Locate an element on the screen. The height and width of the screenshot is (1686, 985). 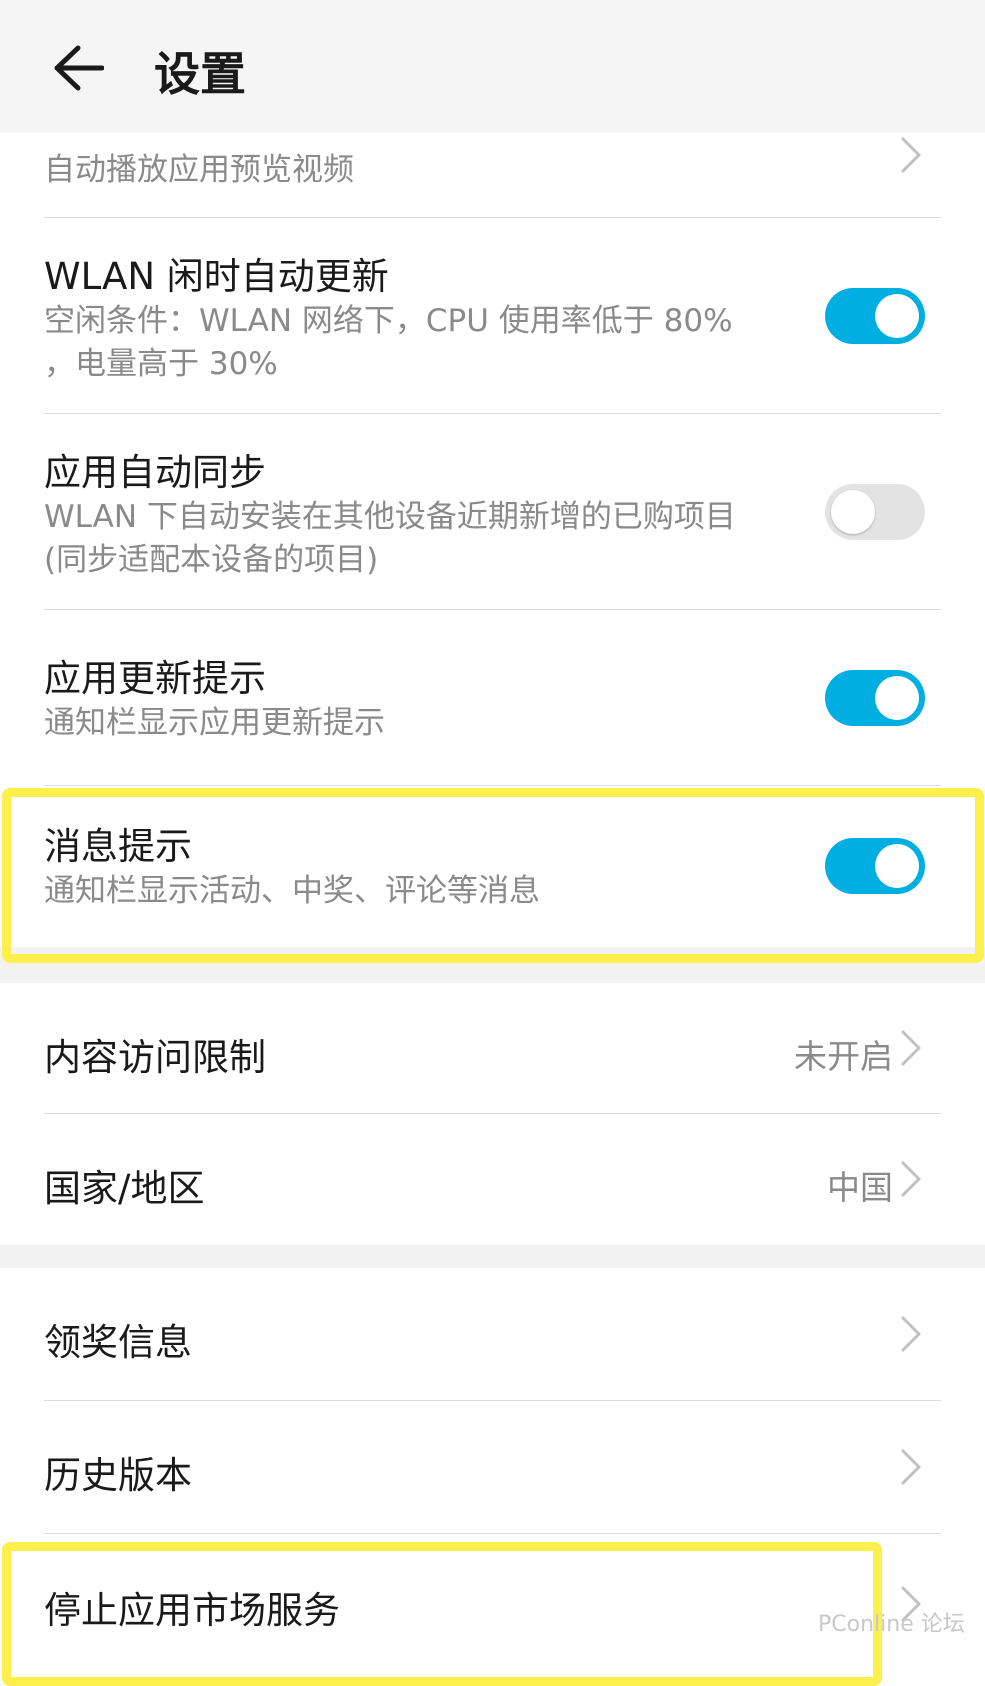
wlan-auto-update-title: WLAN 闲时自动更新 is located at coordinates (216, 276).